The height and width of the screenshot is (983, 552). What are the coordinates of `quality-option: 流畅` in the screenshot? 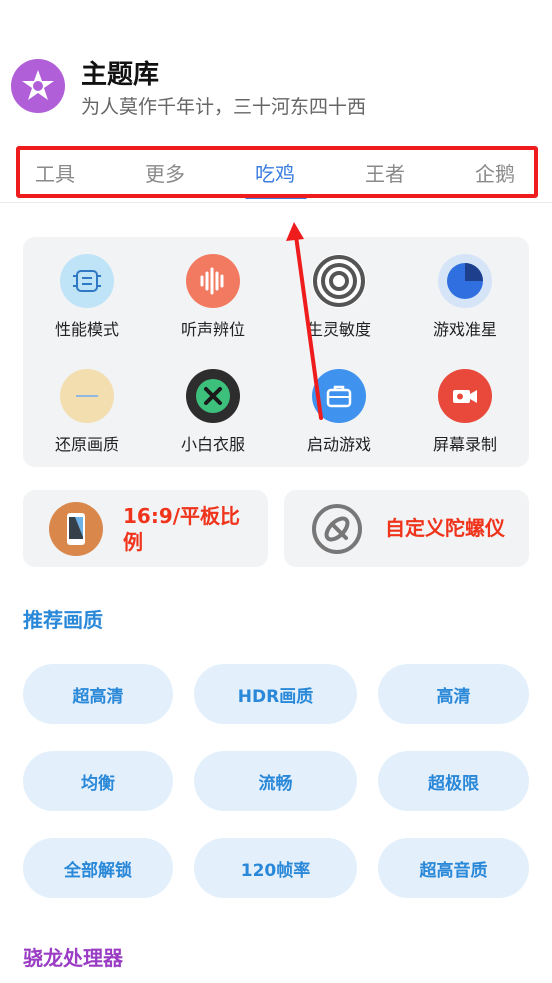 It's located at (275, 781).